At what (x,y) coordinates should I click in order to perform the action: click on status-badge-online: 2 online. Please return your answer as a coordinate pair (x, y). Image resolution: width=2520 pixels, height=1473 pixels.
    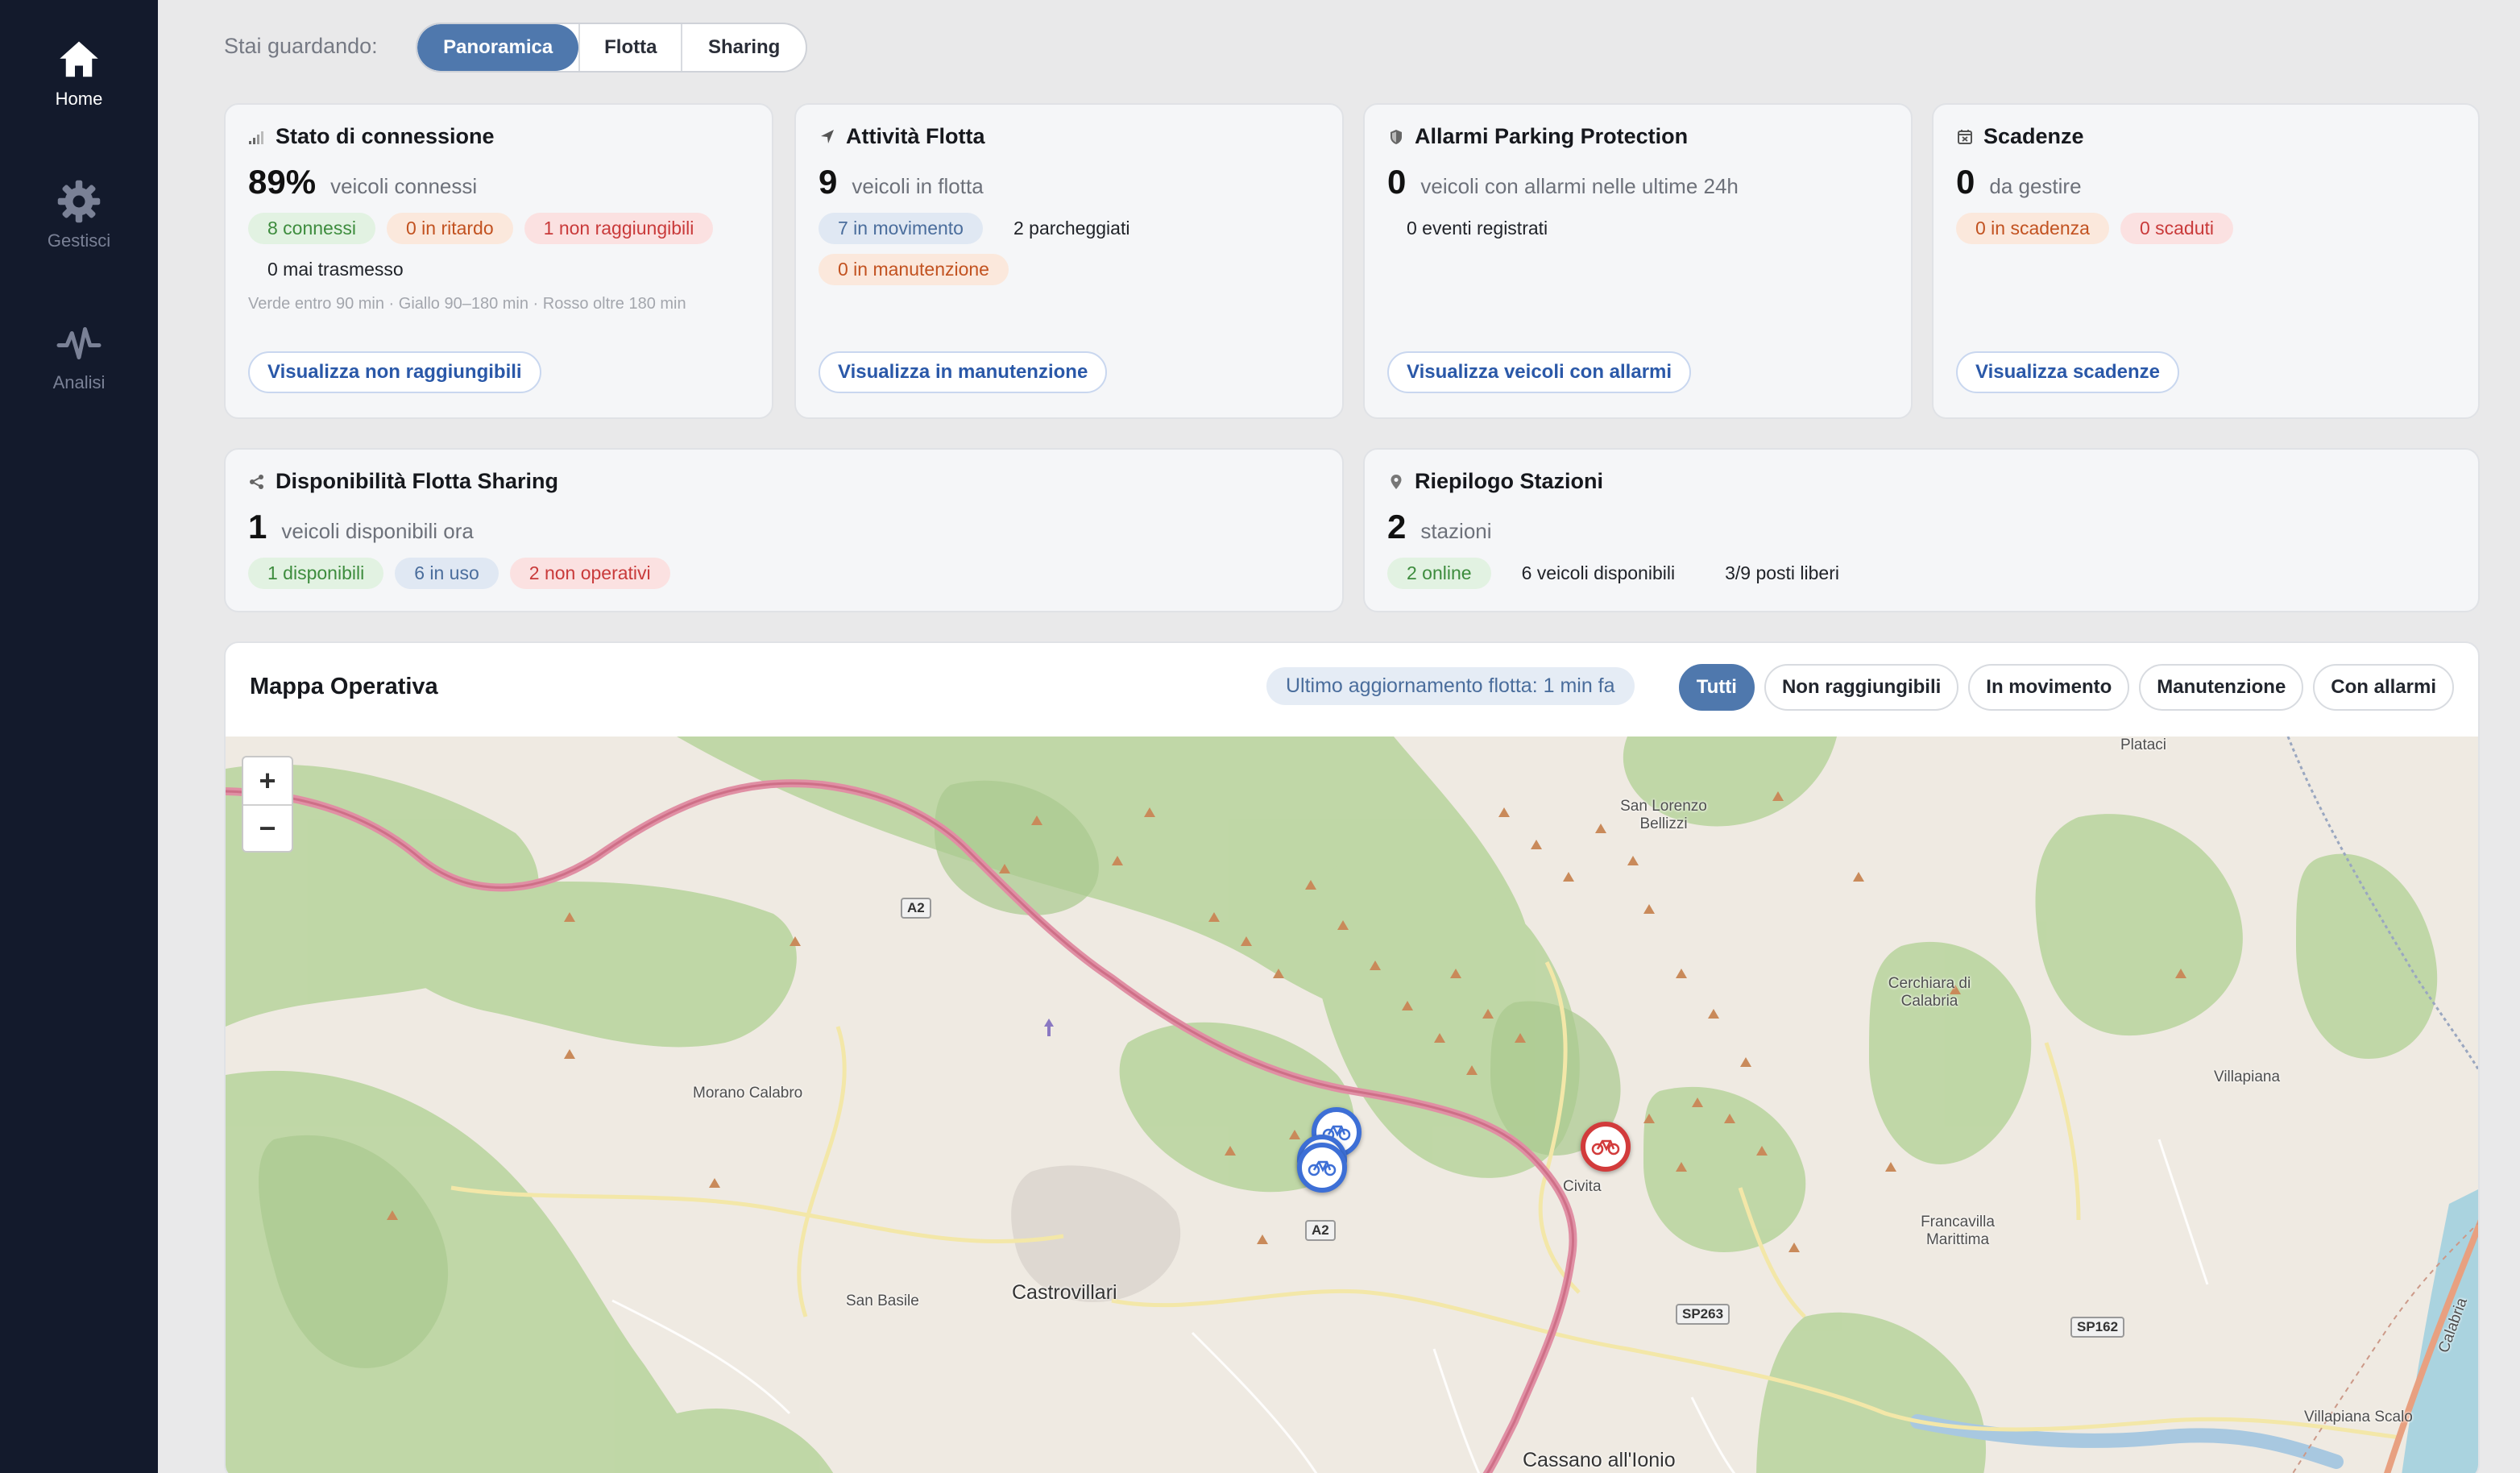
    Looking at the image, I should click on (1439, 574).